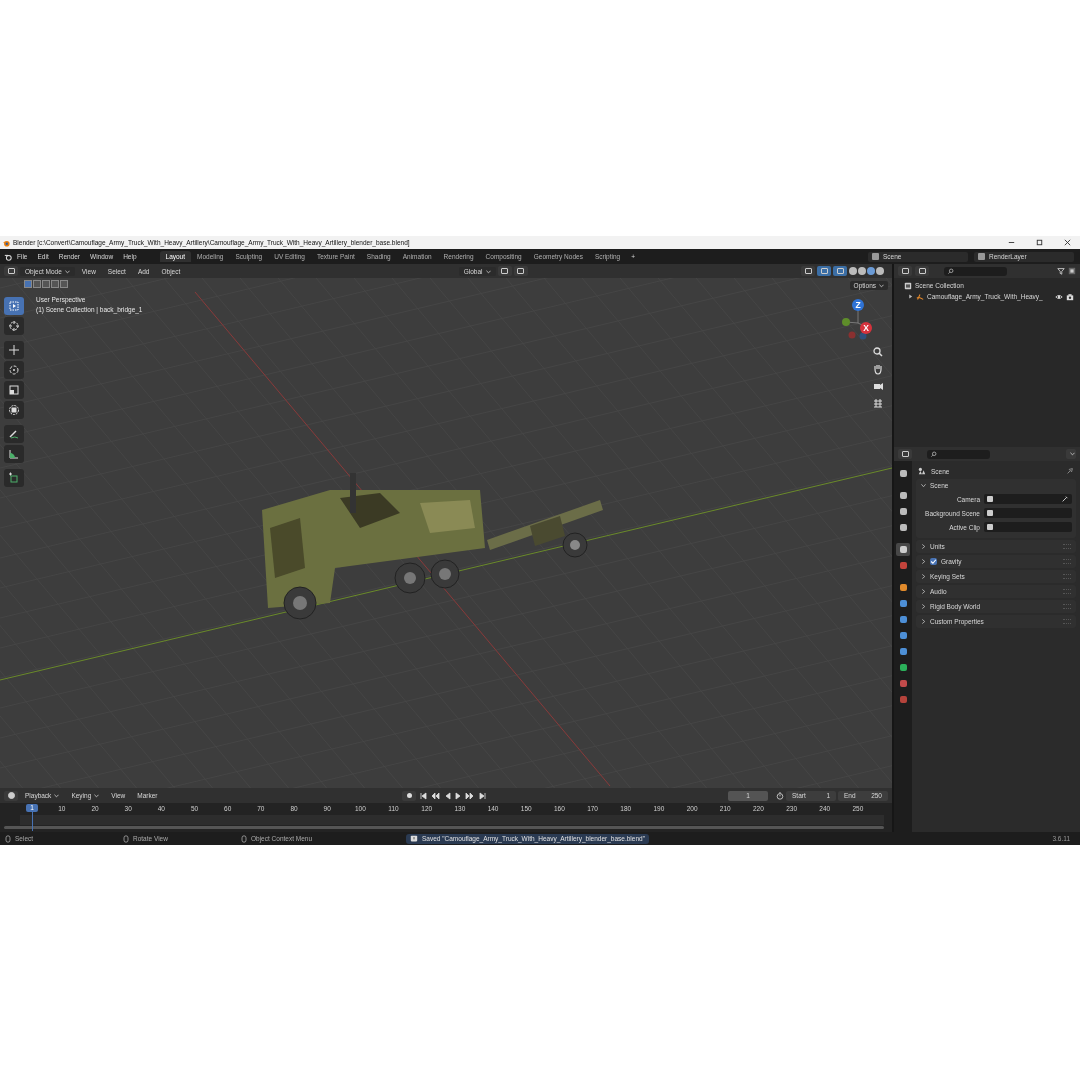  What do you see at coordinates (808, 271) in the screenshot?
I see `visibility-button` at bounding box center [808, 271].